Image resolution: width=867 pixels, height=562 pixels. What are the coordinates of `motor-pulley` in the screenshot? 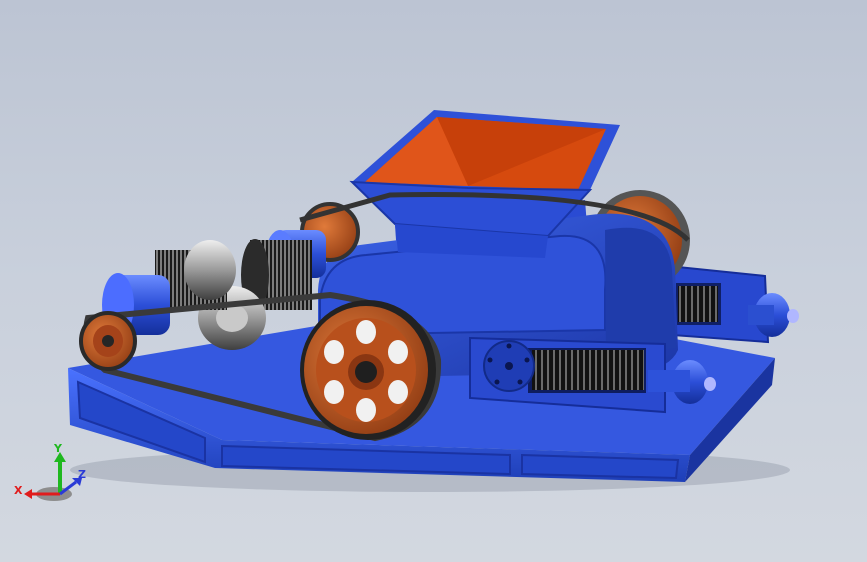 It's located at (108, 341).